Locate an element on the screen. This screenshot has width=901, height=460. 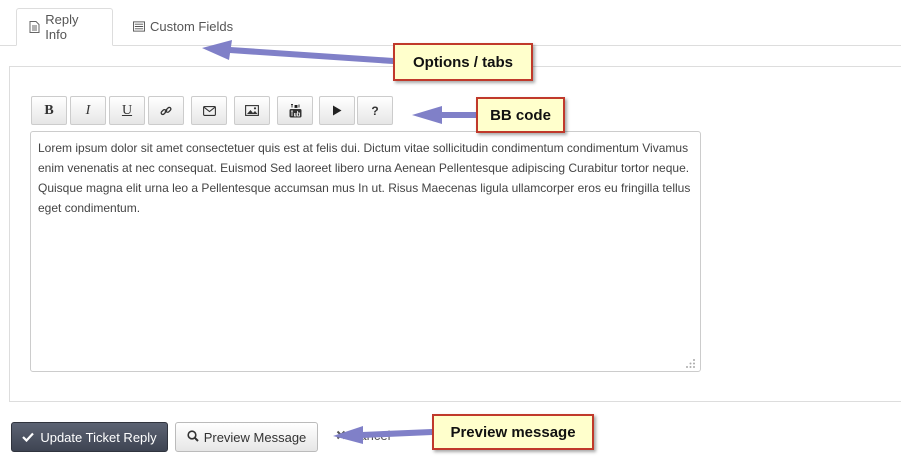
tab-custom-fields-label: Custom Fields is located at coordinates (192, 26).